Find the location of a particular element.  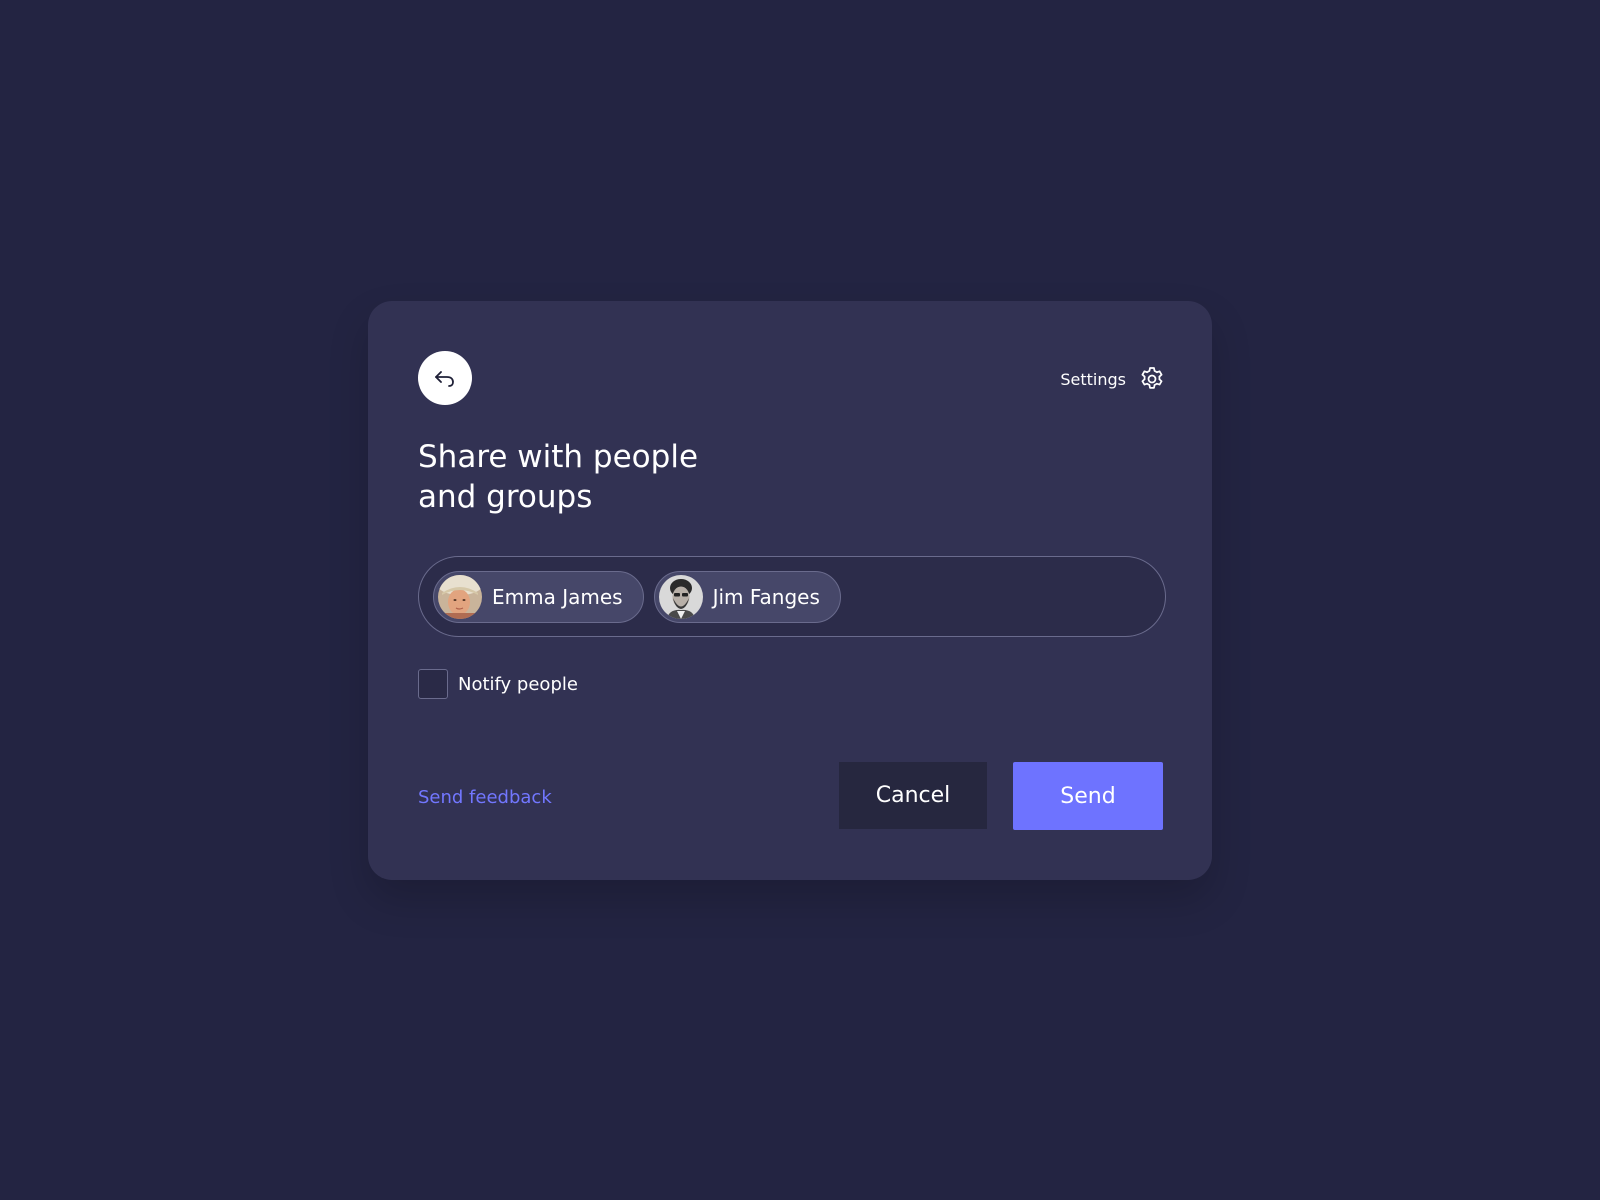

recipient-chip-emma-james: Emma James is located at coordinates (538, 596).